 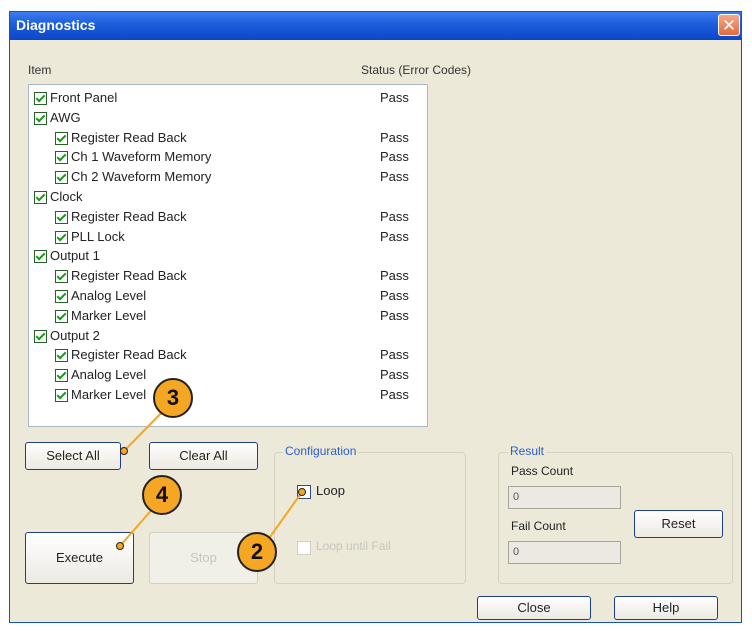 What do you see at coordinates (98, 236) in the screenshot?
I see `tree-item-label: PLL Lock` at bounding box center [98, 236].